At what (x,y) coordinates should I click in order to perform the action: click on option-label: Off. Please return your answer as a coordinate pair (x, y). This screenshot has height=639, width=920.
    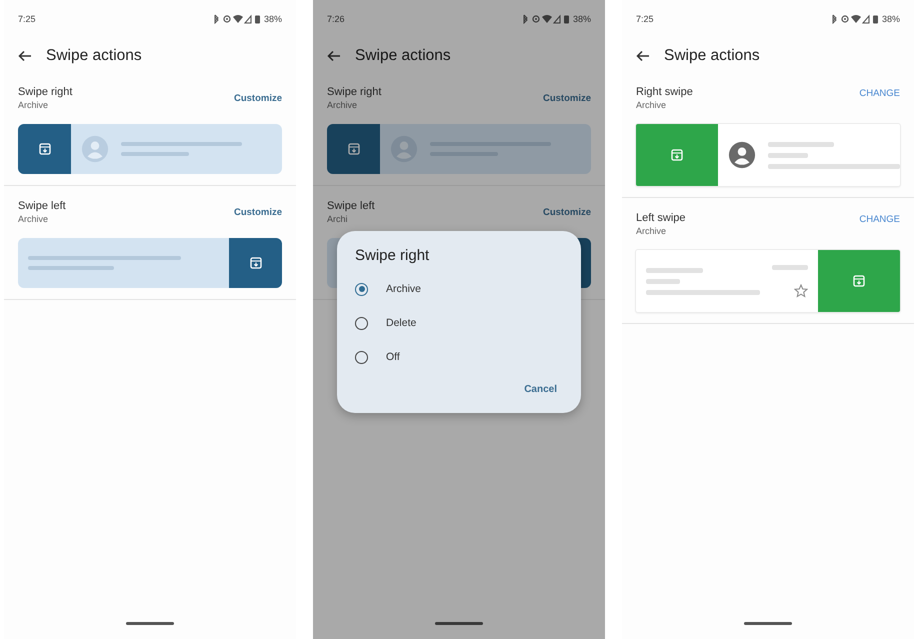
    Looking at the image, I should click on (393, 357).